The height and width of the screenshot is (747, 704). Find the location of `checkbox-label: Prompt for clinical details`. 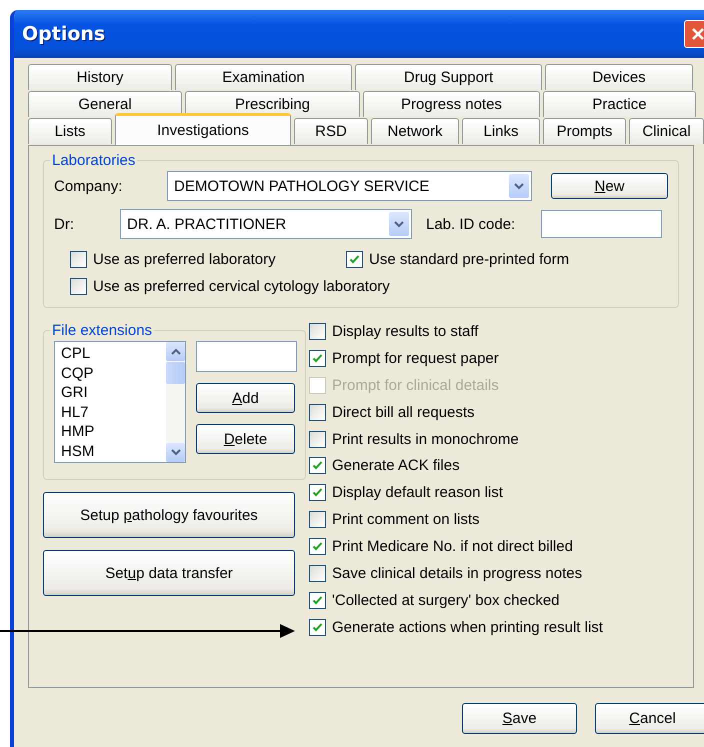

checkbox-label: Prompt for clinical details is located at coordinates (415, 385).